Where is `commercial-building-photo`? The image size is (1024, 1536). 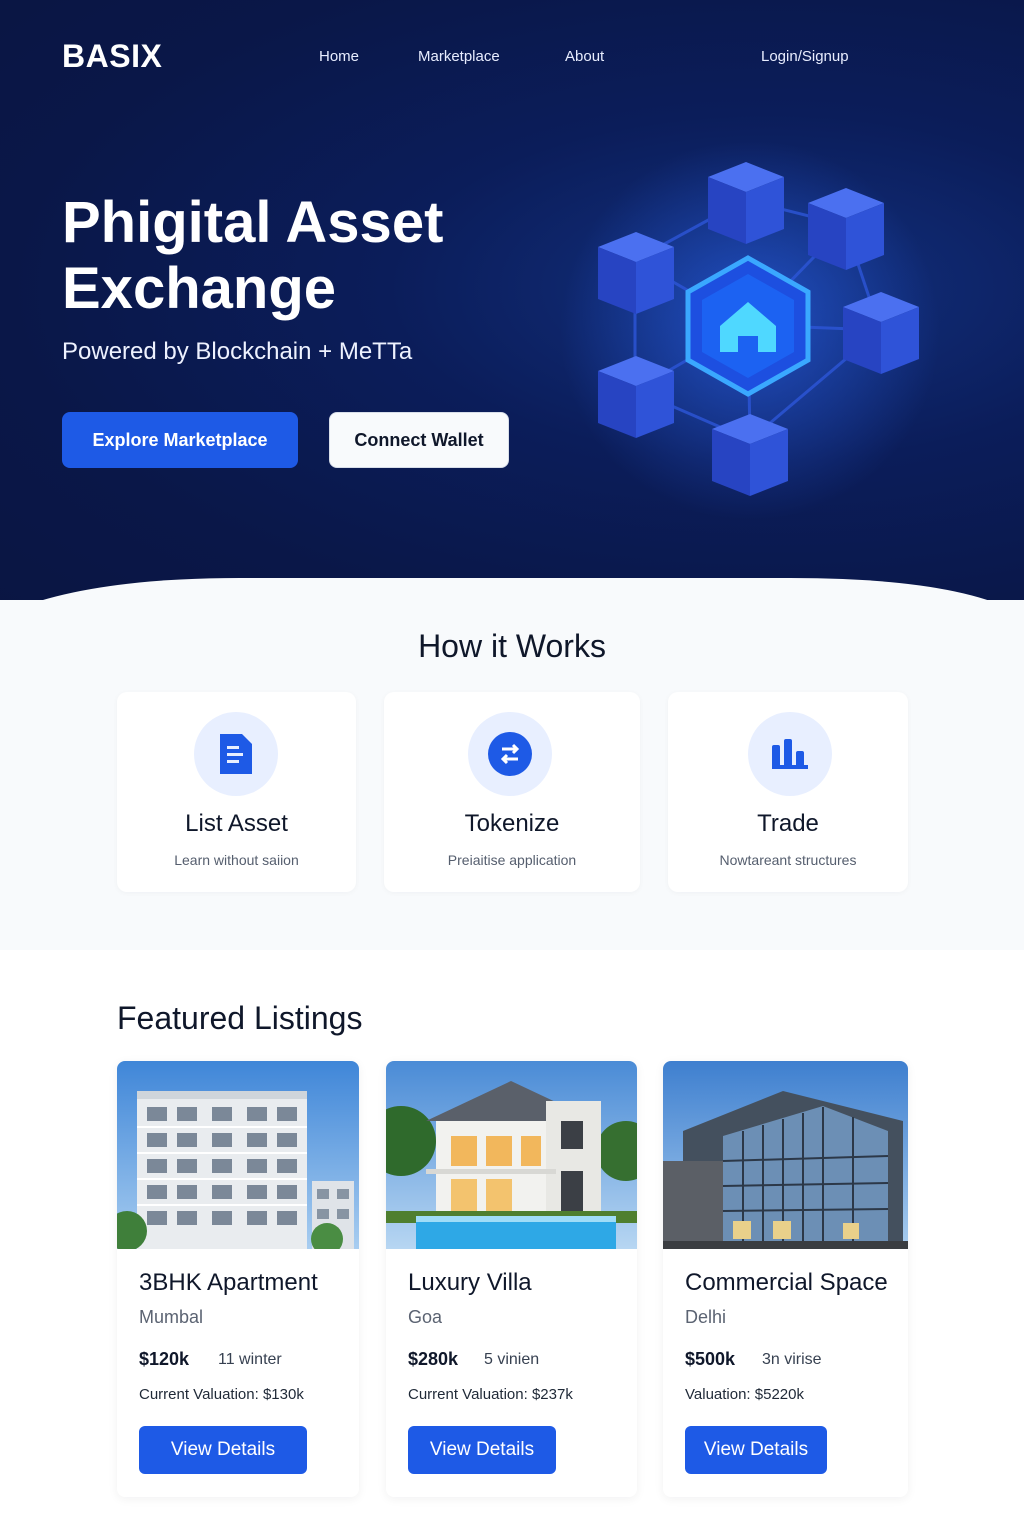
commercial-building-photo is located at coordinates (785, 1155).